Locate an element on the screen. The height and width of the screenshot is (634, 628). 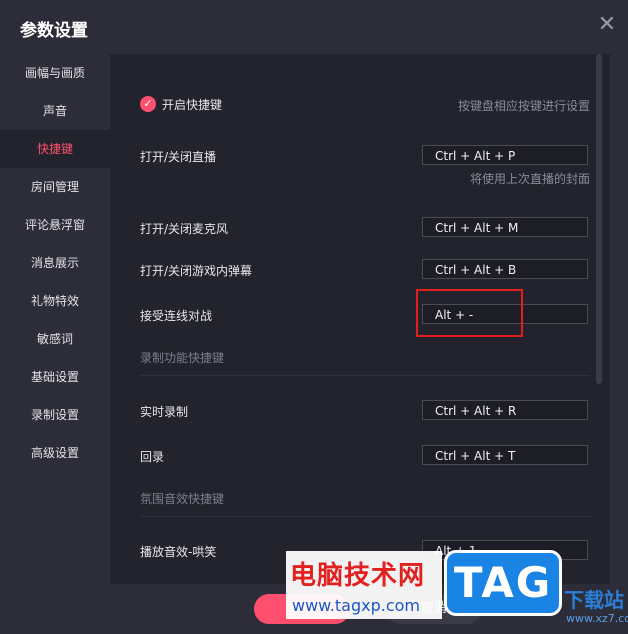
close-icon: ✕ is located at coordinates (607, 25).